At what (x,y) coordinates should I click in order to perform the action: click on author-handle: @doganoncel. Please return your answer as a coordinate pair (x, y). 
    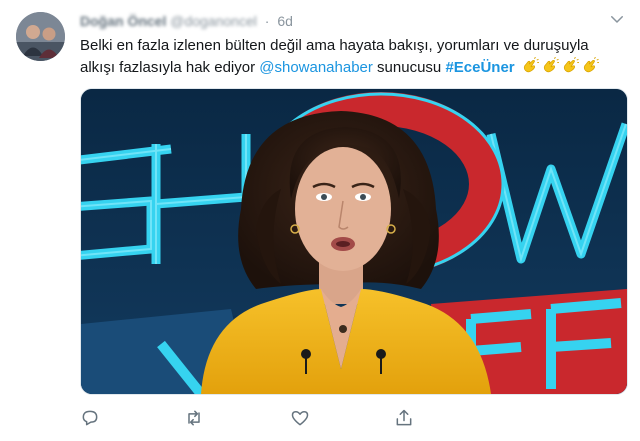
    Looking at the image, I should click on (213, 21).